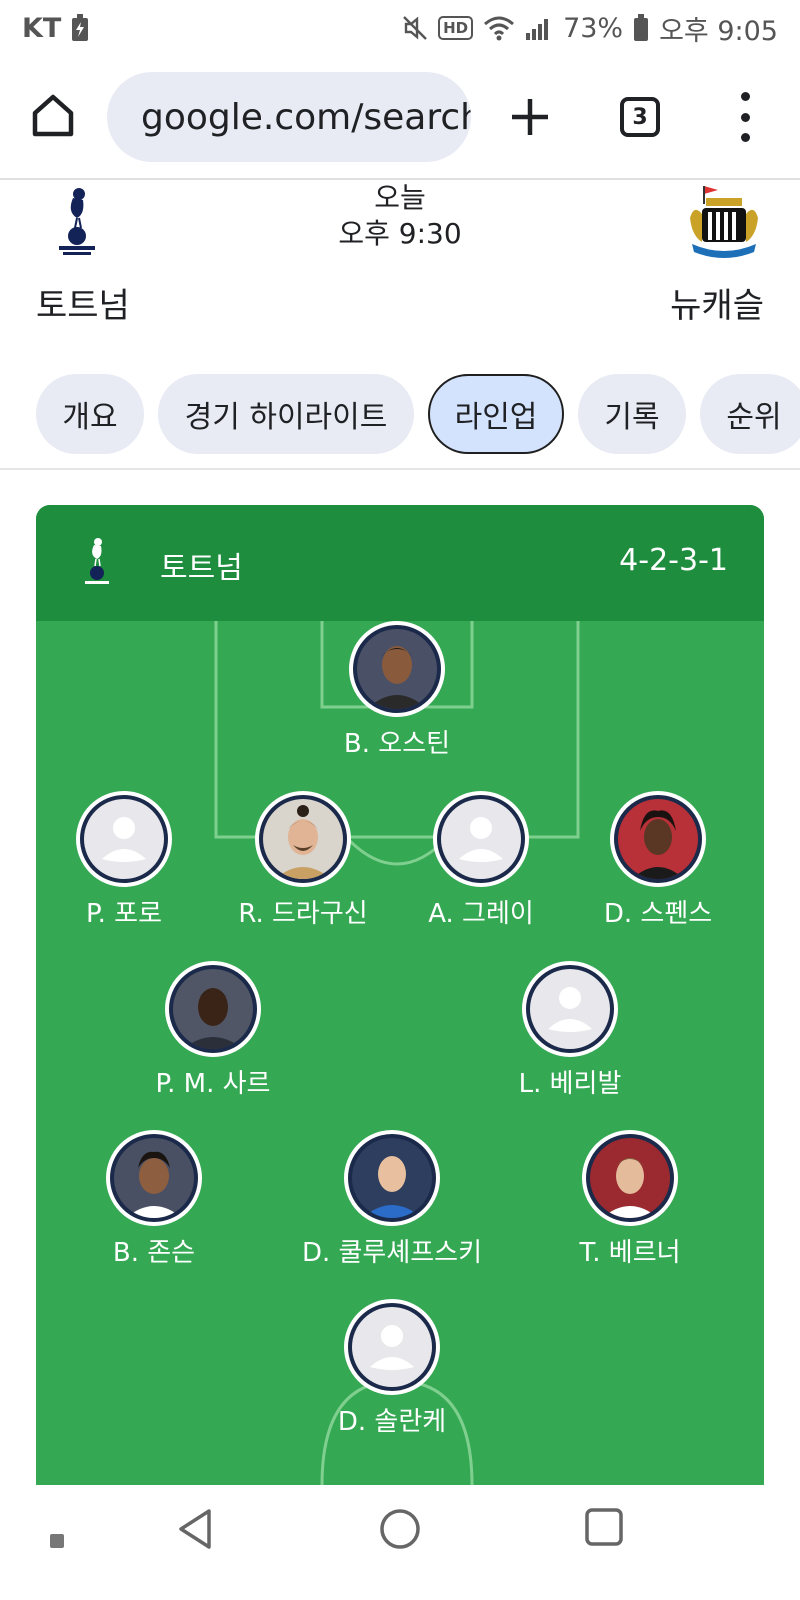  What do you see at coordinates (724, 224) in the screenshot?
I see `newcastle-crest-icon` at bounding box center [724, 224].